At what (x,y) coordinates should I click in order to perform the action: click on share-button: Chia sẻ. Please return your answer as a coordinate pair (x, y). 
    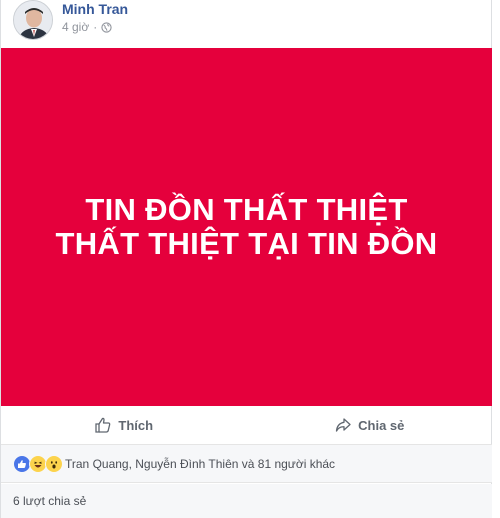
    Looking at the image, I should click on (370, 425).